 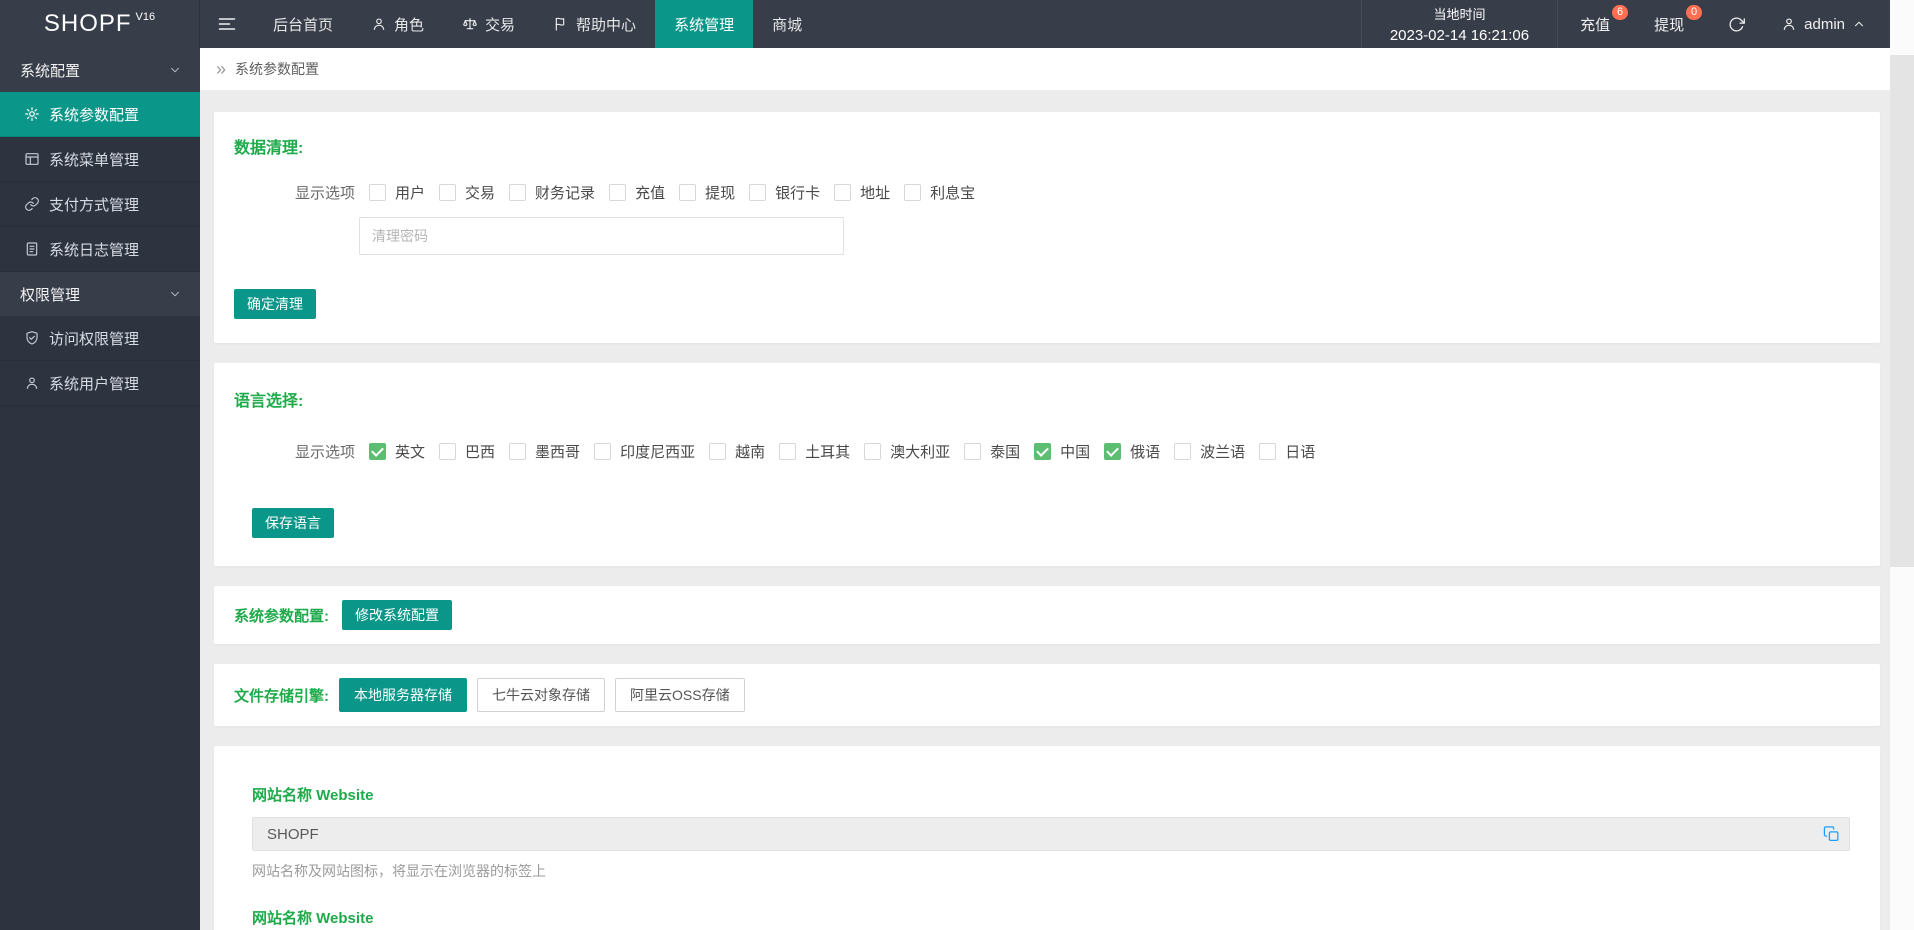 I want to click on sidebar-group-title: 系统配置, so click(x=100, y=70).